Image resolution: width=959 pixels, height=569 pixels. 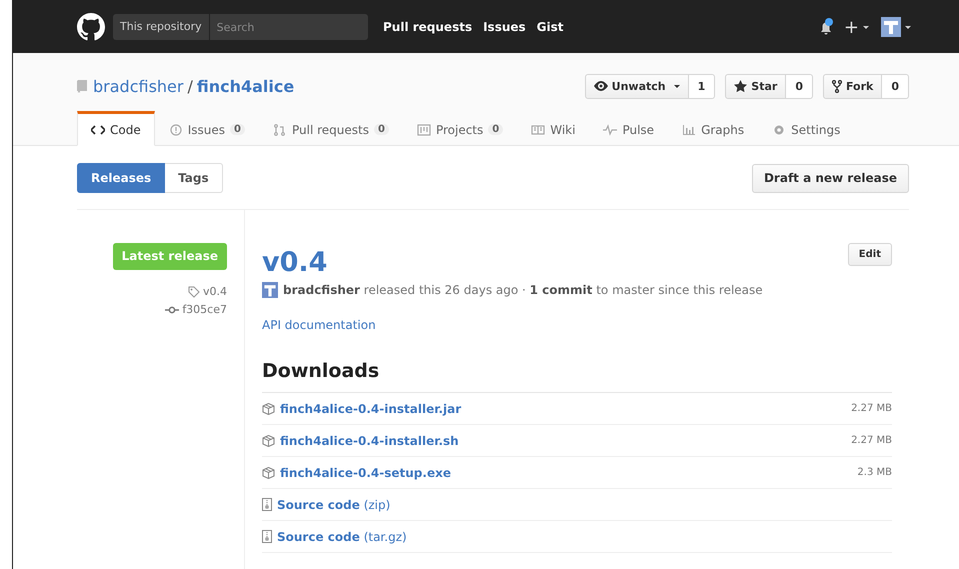 I want to click on repo-tab: Wiki, so click(x=553, y=128).